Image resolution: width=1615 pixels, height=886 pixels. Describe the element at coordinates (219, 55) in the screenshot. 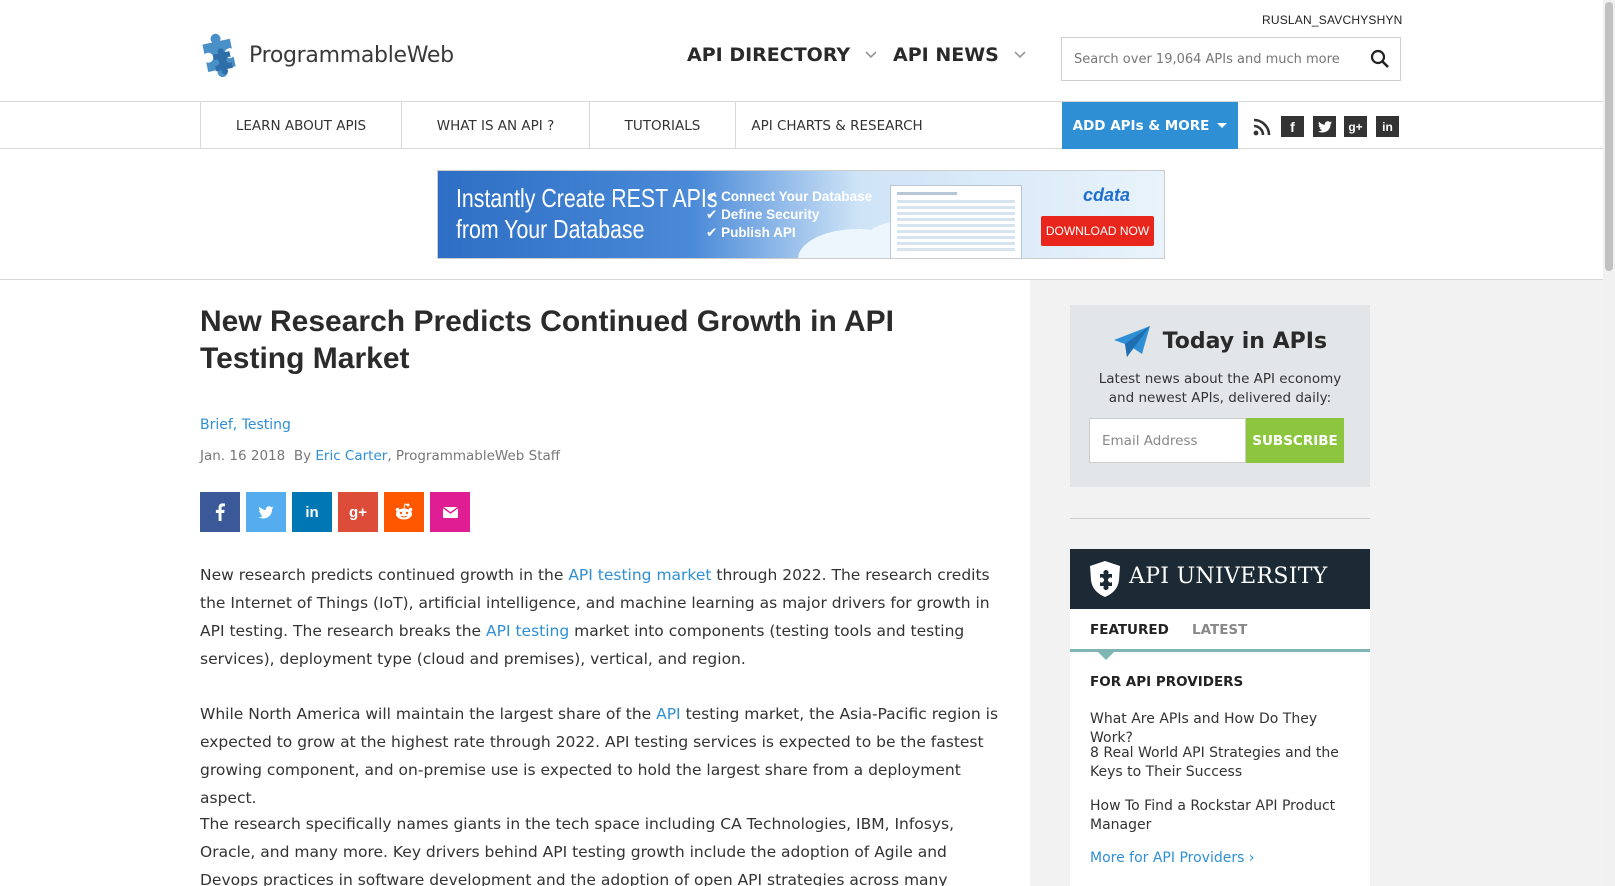

I see `puzzle-logo-icon` at that location.